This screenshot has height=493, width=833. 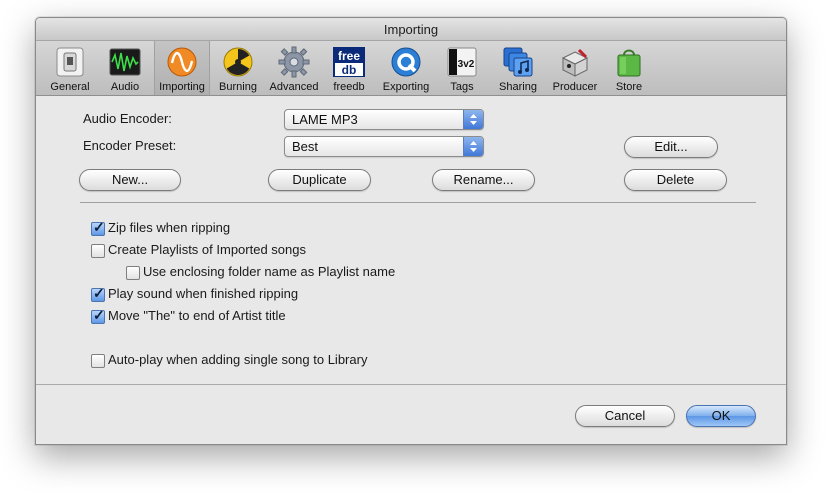 What do you see at coordinates (127, 118) in the screenshot?
I see `audio-encoder-label: Audio Encoder:` at bounding box center [127, 118].